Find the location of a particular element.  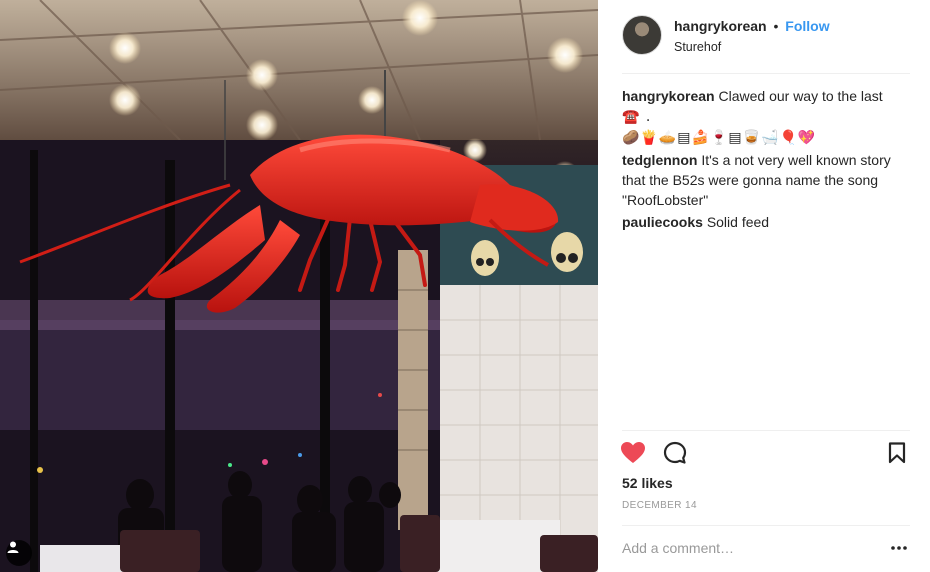

avatar is located at coordinates (642, 35).